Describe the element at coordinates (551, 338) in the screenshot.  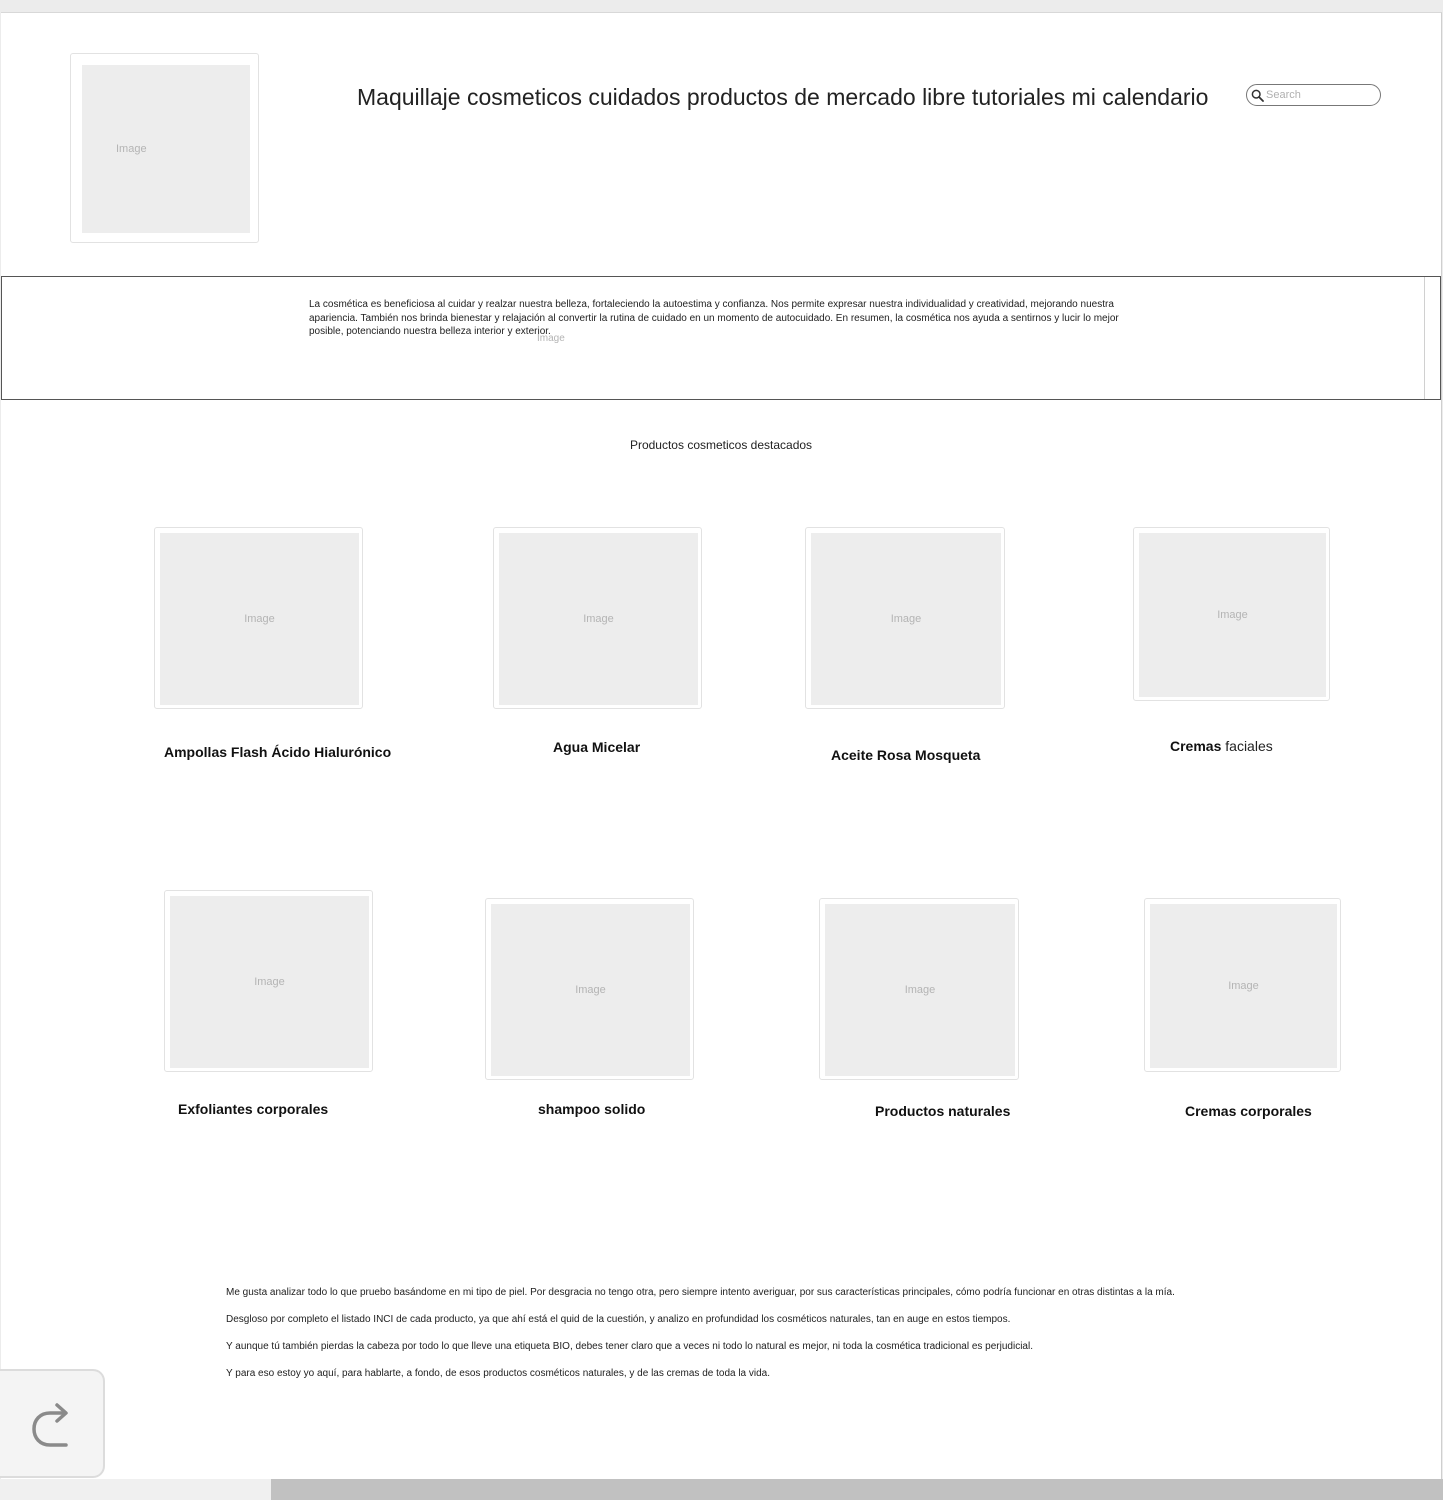
I see `intro-image-placeholder: Image` at that location.